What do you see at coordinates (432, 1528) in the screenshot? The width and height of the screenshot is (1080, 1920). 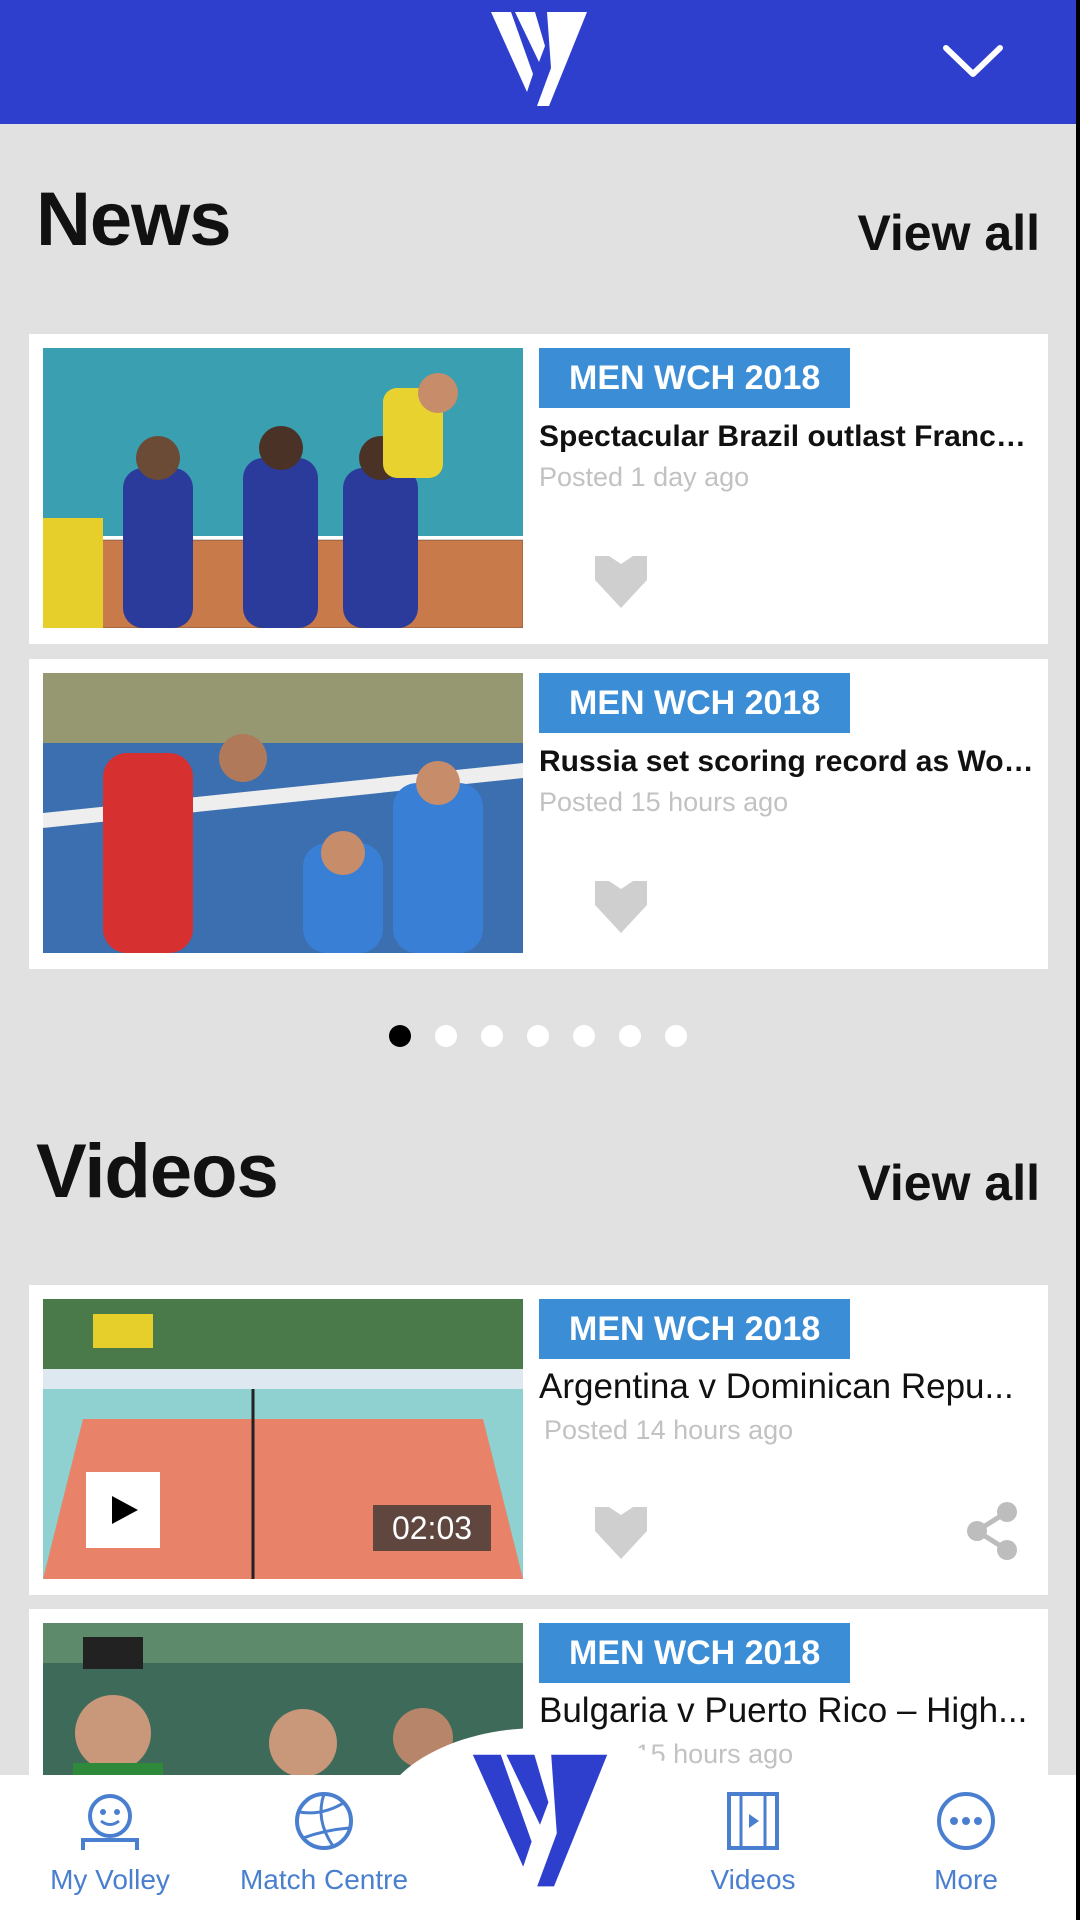 I see `video-duration-badge: 02:03` at bounding box center [432, 1528].